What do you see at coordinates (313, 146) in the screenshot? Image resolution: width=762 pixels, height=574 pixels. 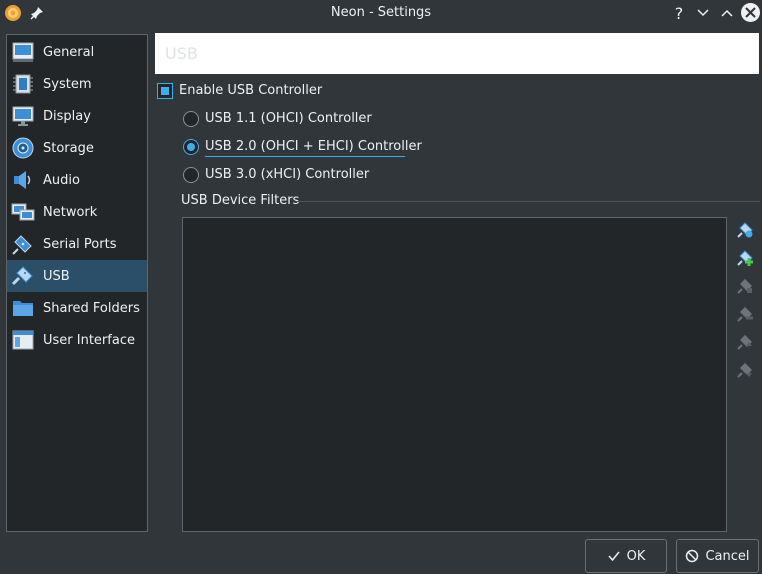 I see `usb20-label: USB 2.0 (OHCI + EHCI) Controller` at bounding box center [313, 146].